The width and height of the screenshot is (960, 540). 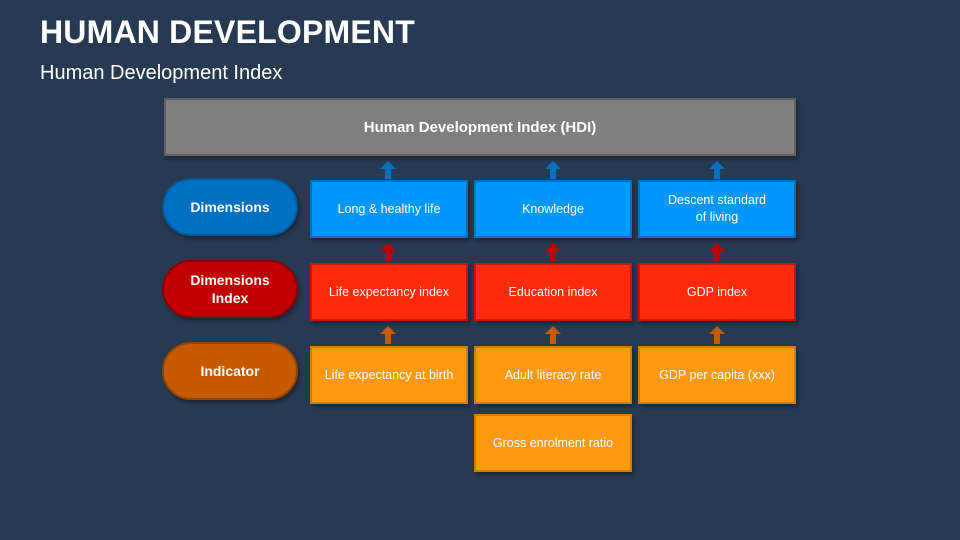 I want to click on dimensions-index-label-line2: Index, so click(x=230, y=298).